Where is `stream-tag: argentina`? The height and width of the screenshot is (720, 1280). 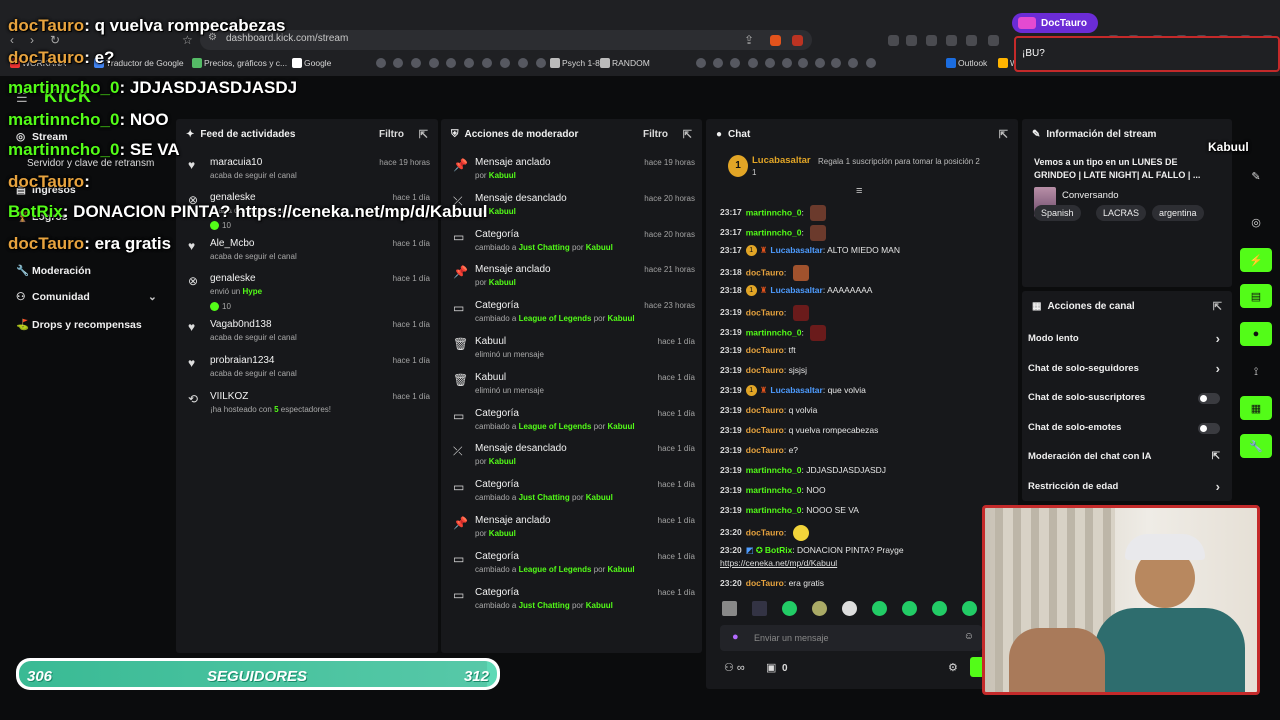 stream-tag: argentina is located at coordinates (1178, 213).